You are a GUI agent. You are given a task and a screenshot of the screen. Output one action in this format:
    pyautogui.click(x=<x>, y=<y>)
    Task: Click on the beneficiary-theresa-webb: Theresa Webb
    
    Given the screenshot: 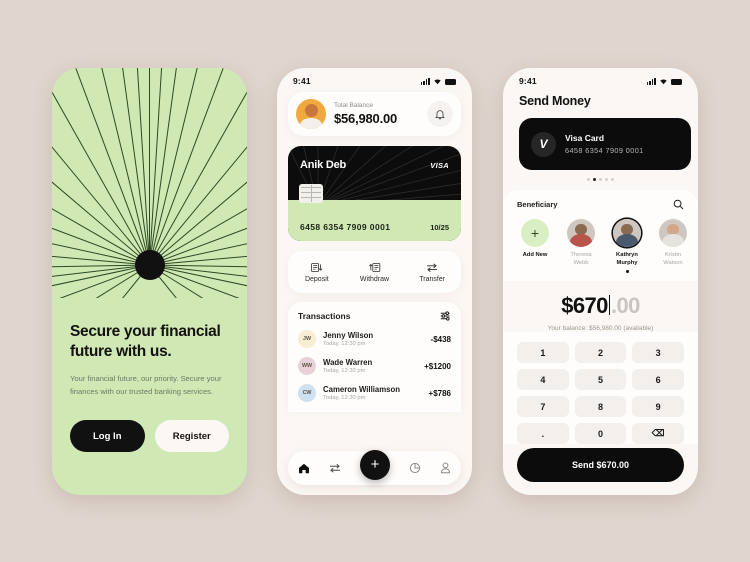 What is the action you would take?
    pyautogui.click(x=581, y=246)
    